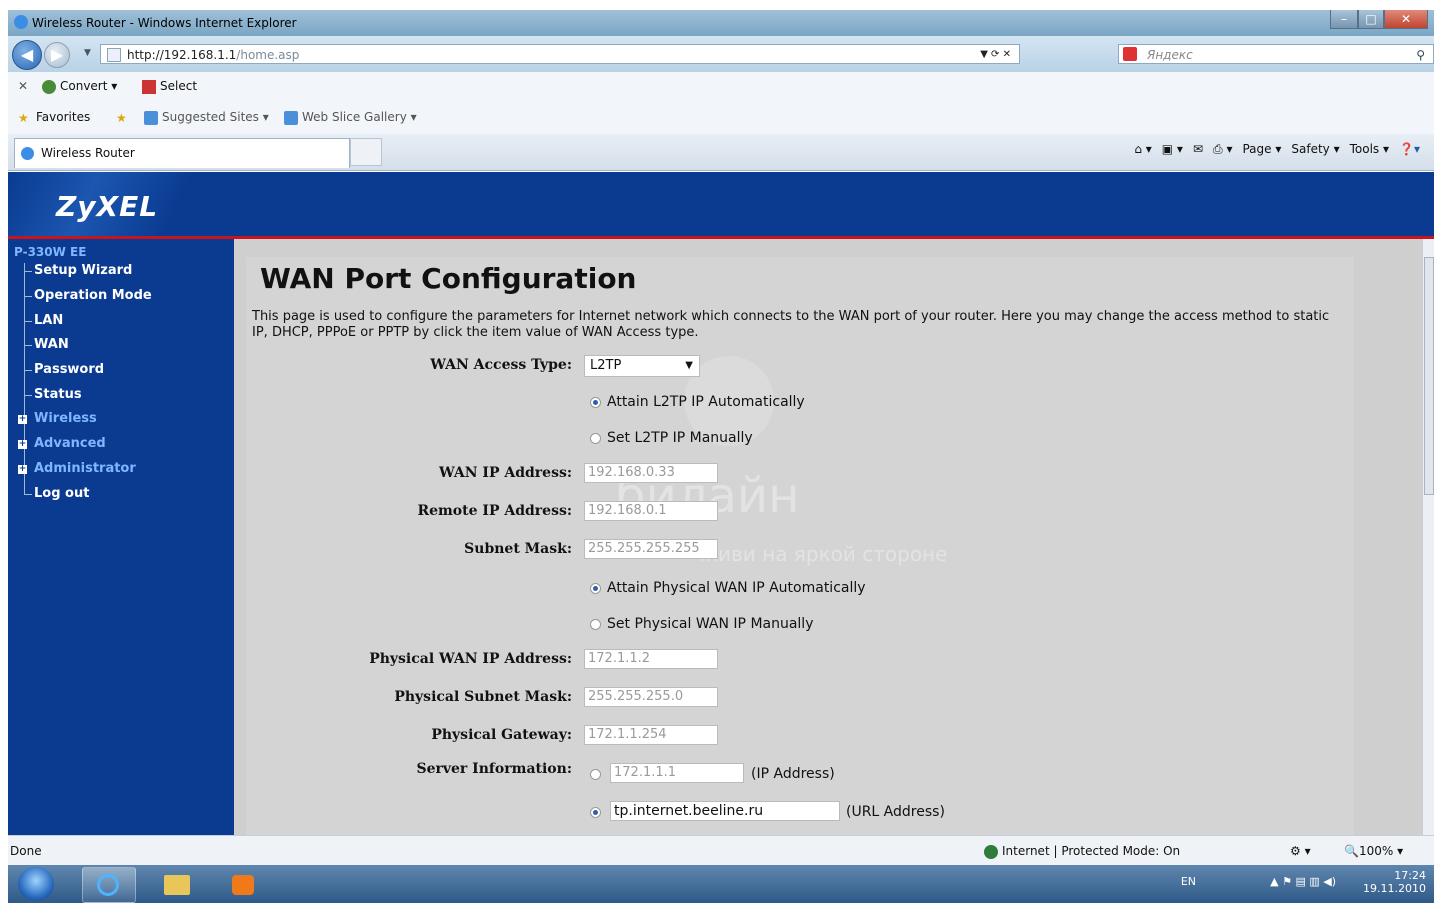 This screenshot has width=1434, height=903. Describe the element at coordinates (706, 402) in the screenshot. I see `l2tp-auto-label: Attain L2TP IP Automatically` at that location.